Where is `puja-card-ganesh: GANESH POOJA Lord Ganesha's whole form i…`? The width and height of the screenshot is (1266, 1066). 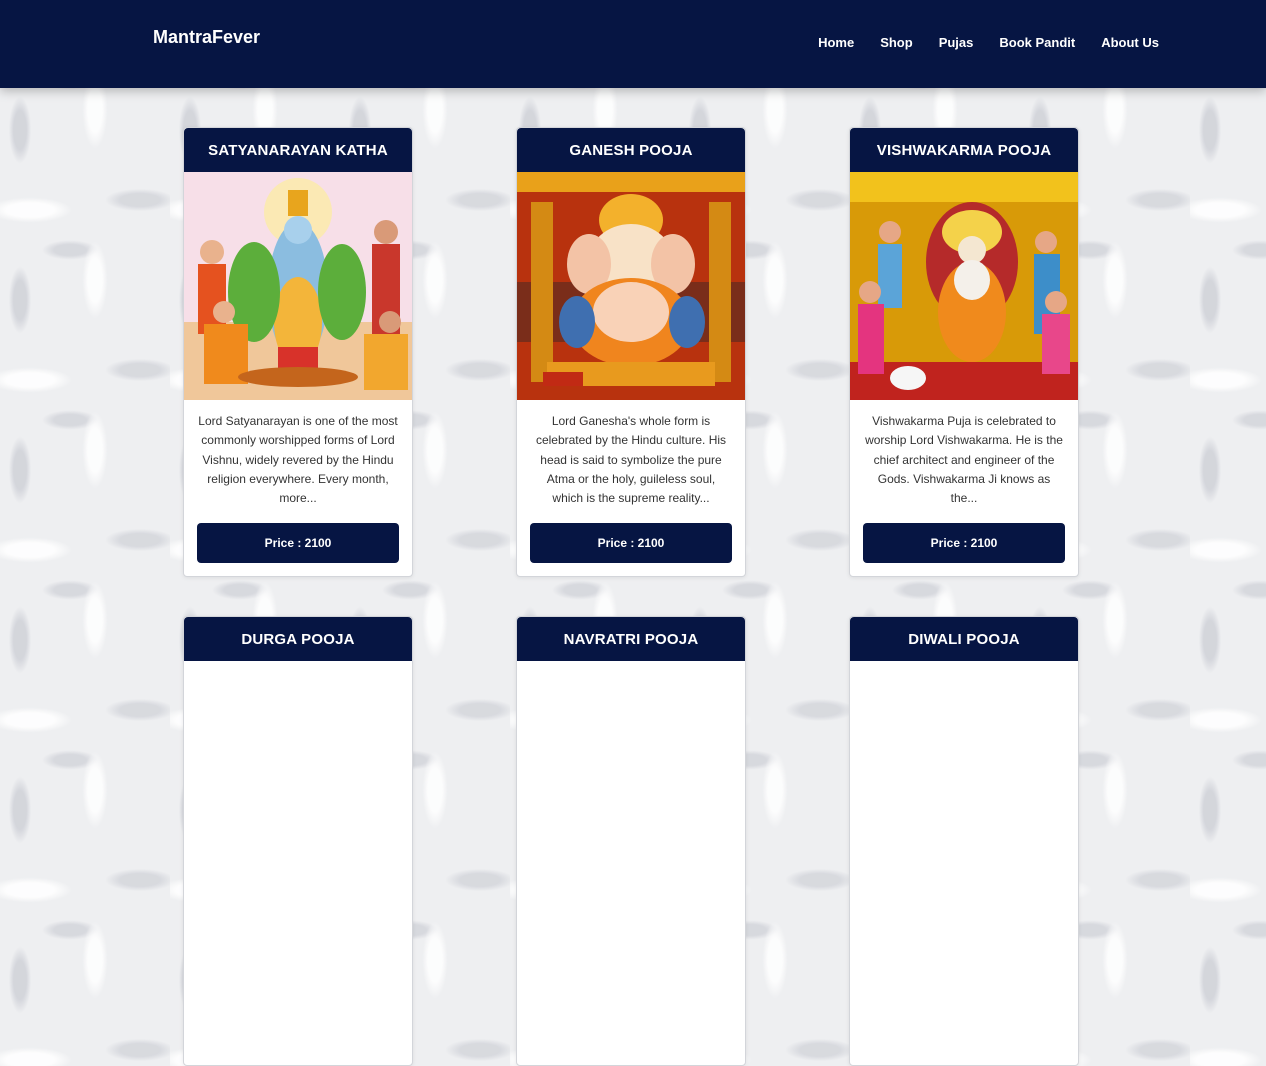 puja-card-ganesh: GANESH POOJA Lord Ganesha's whole form i… is located at coordinates (631, 352).